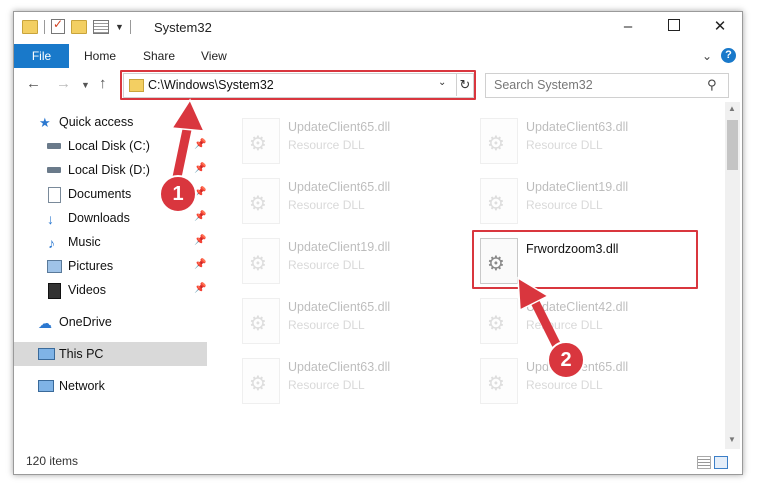  What do you see at coordinates (566, 360) in the screenshot?
I see `step-2-badge: 2` at bounding box center [566, 360].